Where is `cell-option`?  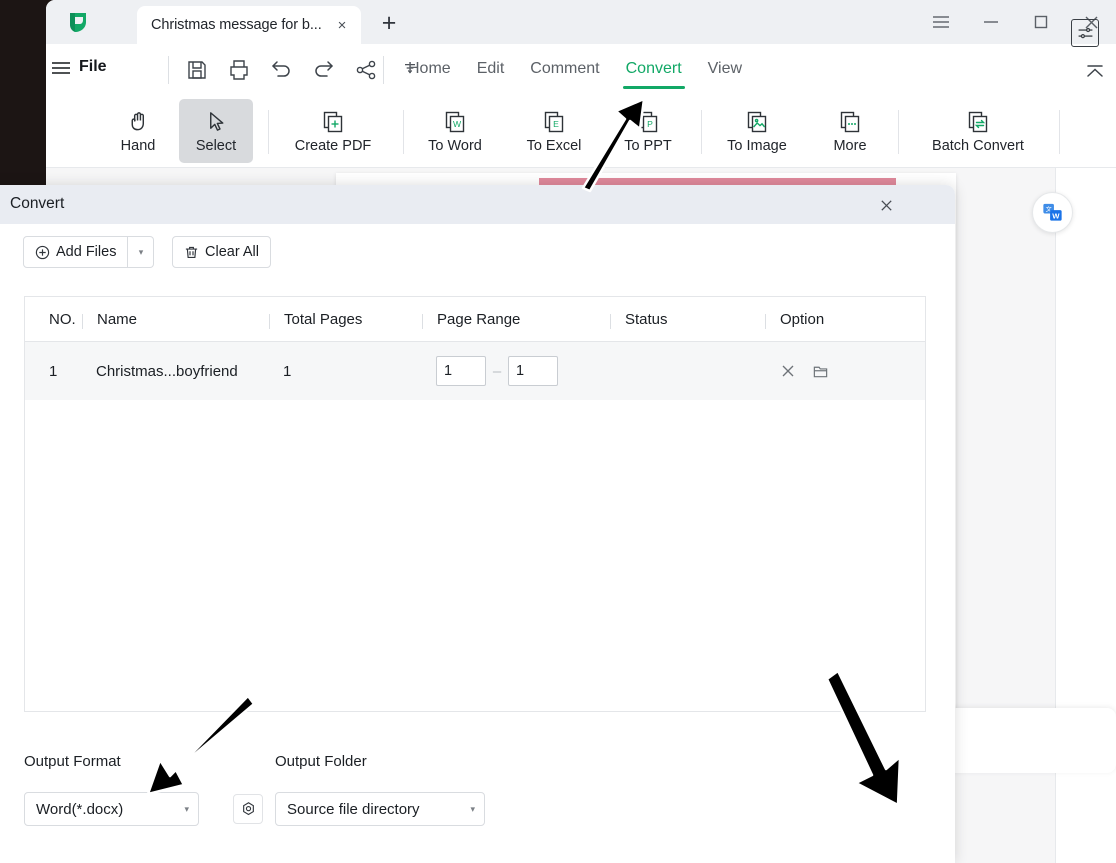
cell-option is located at coordinates (844, 371).